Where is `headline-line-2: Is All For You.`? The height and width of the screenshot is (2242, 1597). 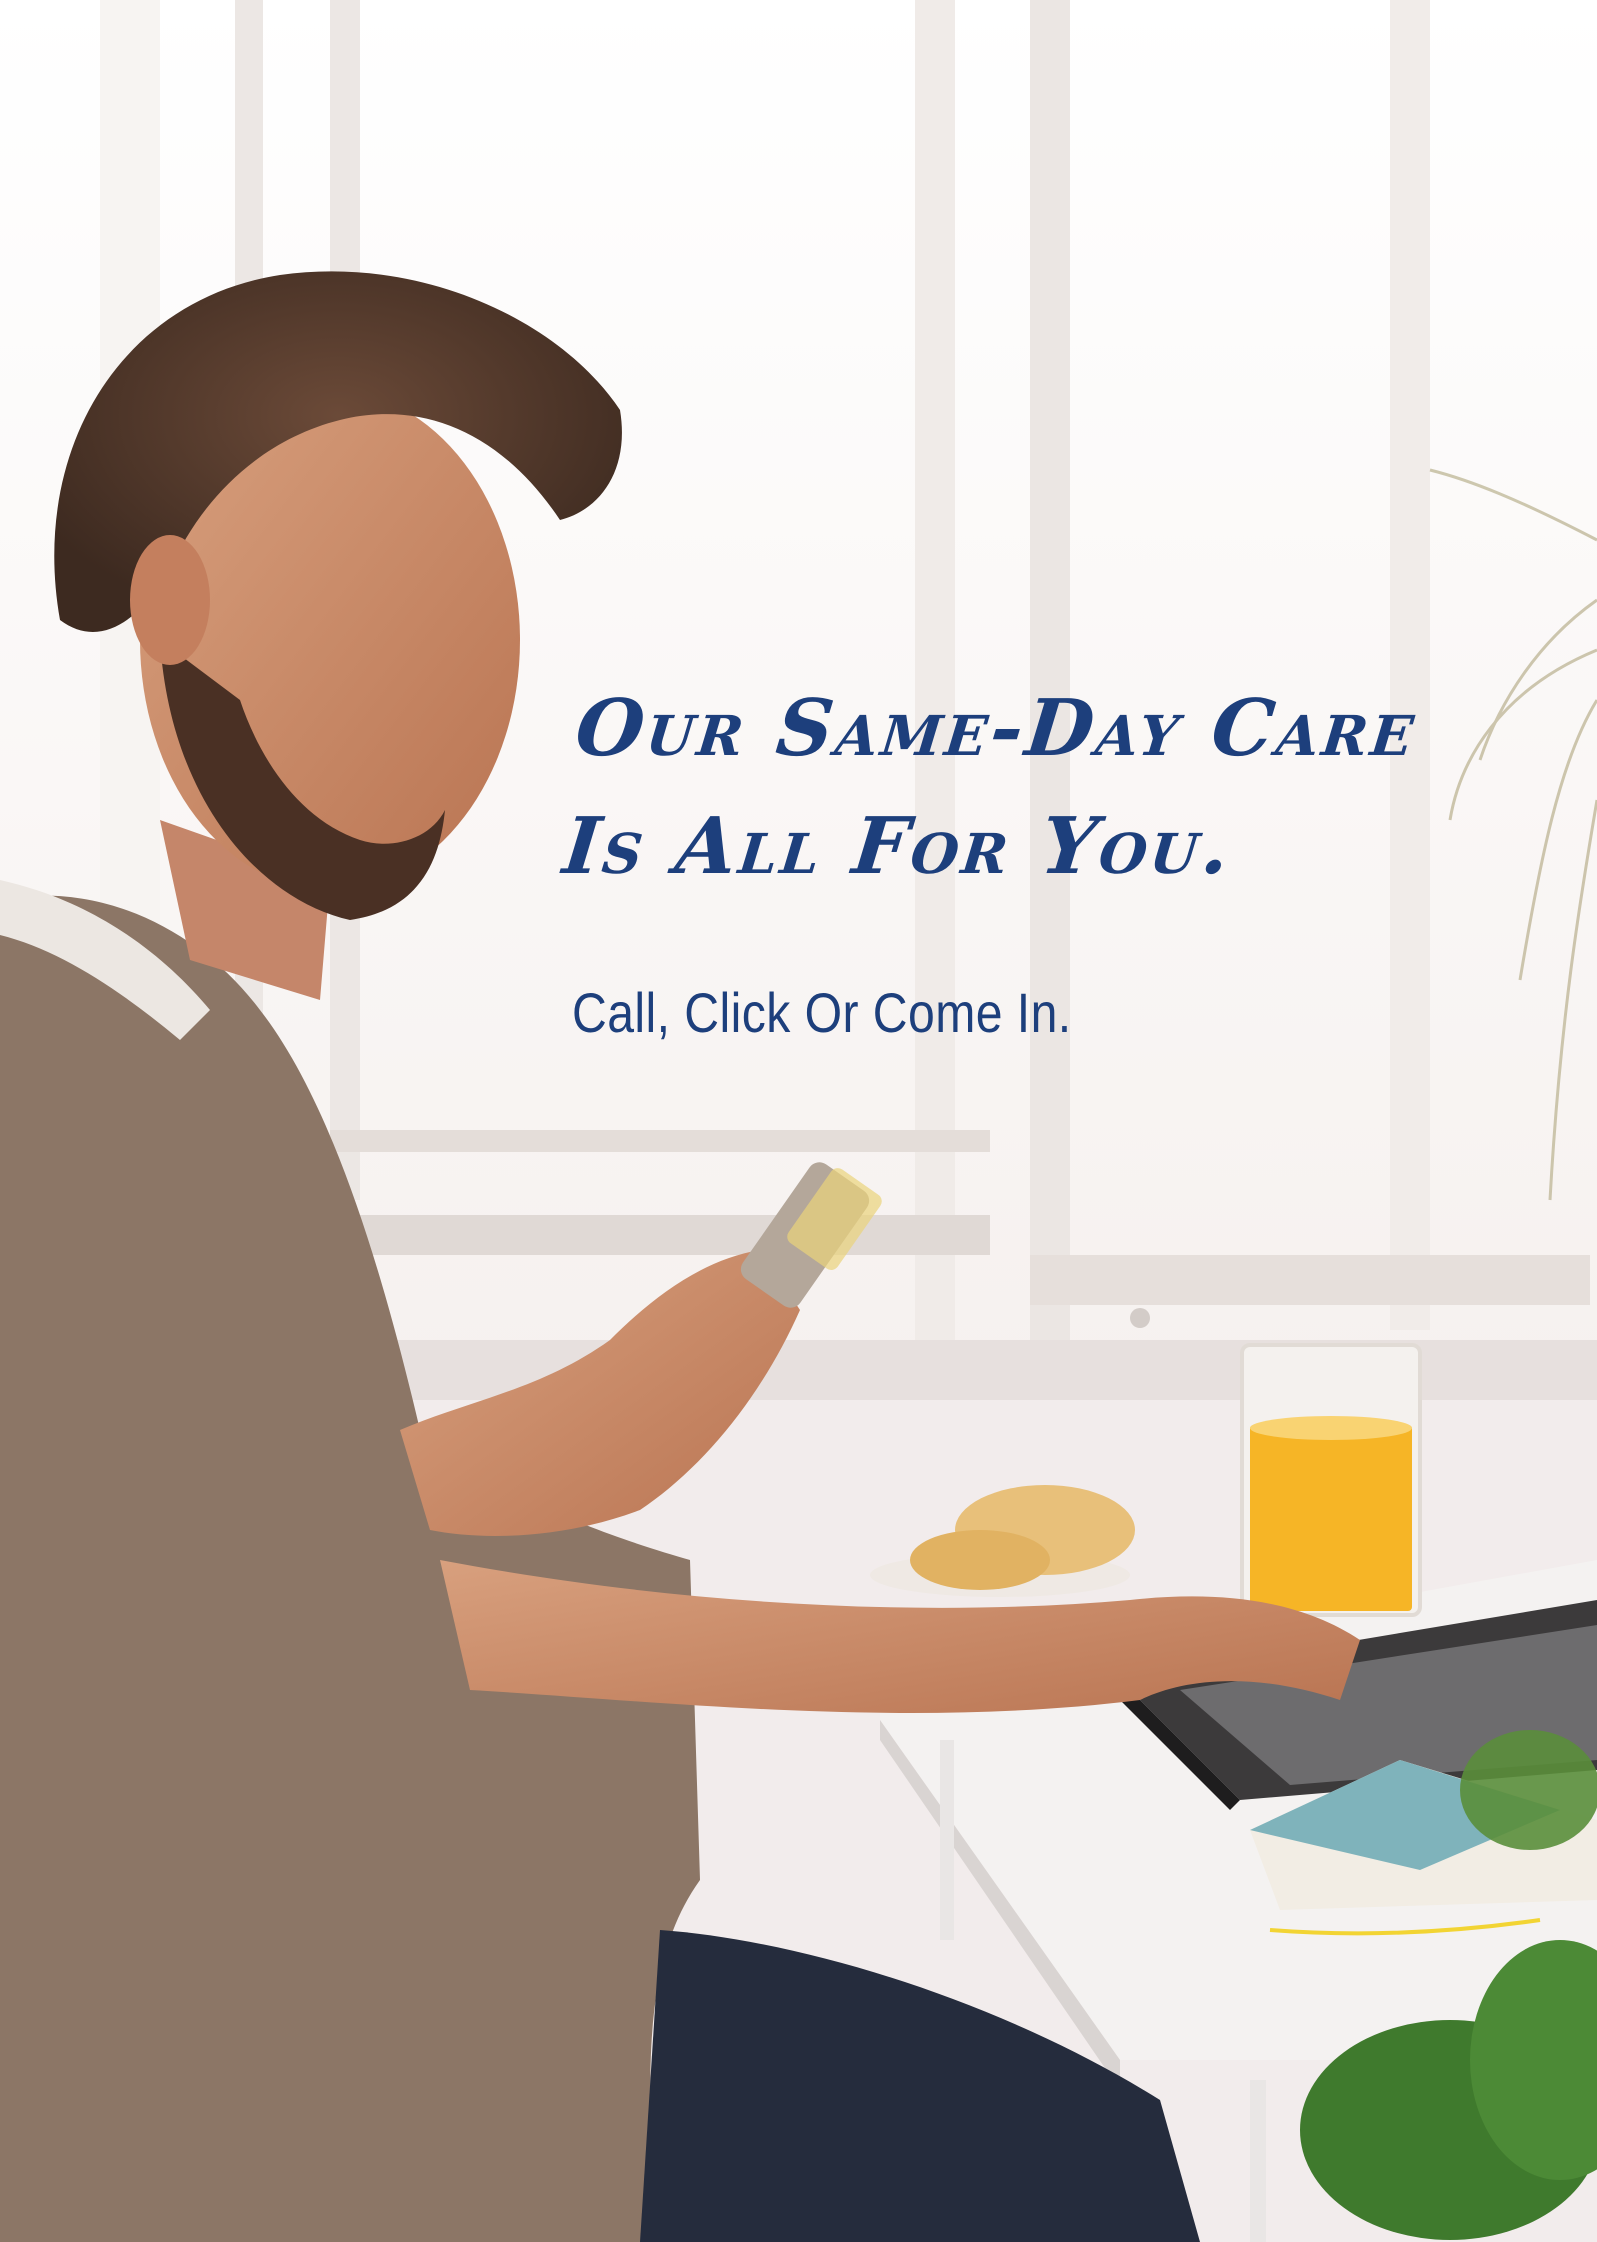 headline-line-2: Is All For You. is located at coordinates (898, 846).